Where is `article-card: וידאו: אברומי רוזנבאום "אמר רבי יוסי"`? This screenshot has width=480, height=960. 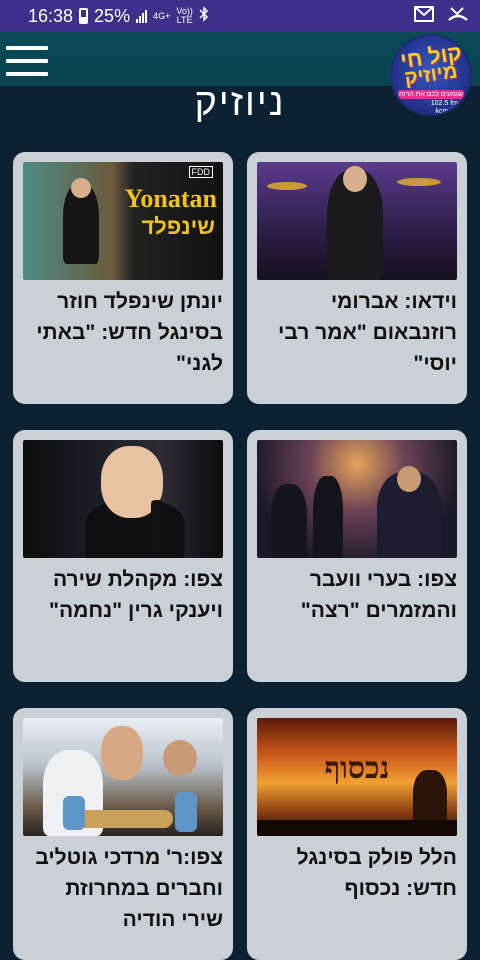
article-card: וידאו: אברומי רוזנבאום "אמר רבי יוסי" is located at coordinates (357, 278).